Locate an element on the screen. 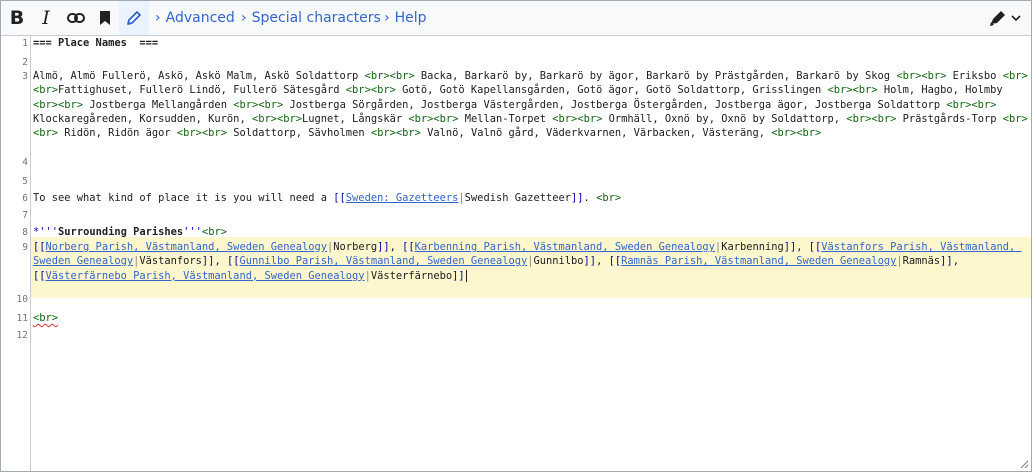 The width and height of the screenshot is (1032, 472). gazetteer-link-label: Swedish Gazetteer is located at coordinates (518, 198).